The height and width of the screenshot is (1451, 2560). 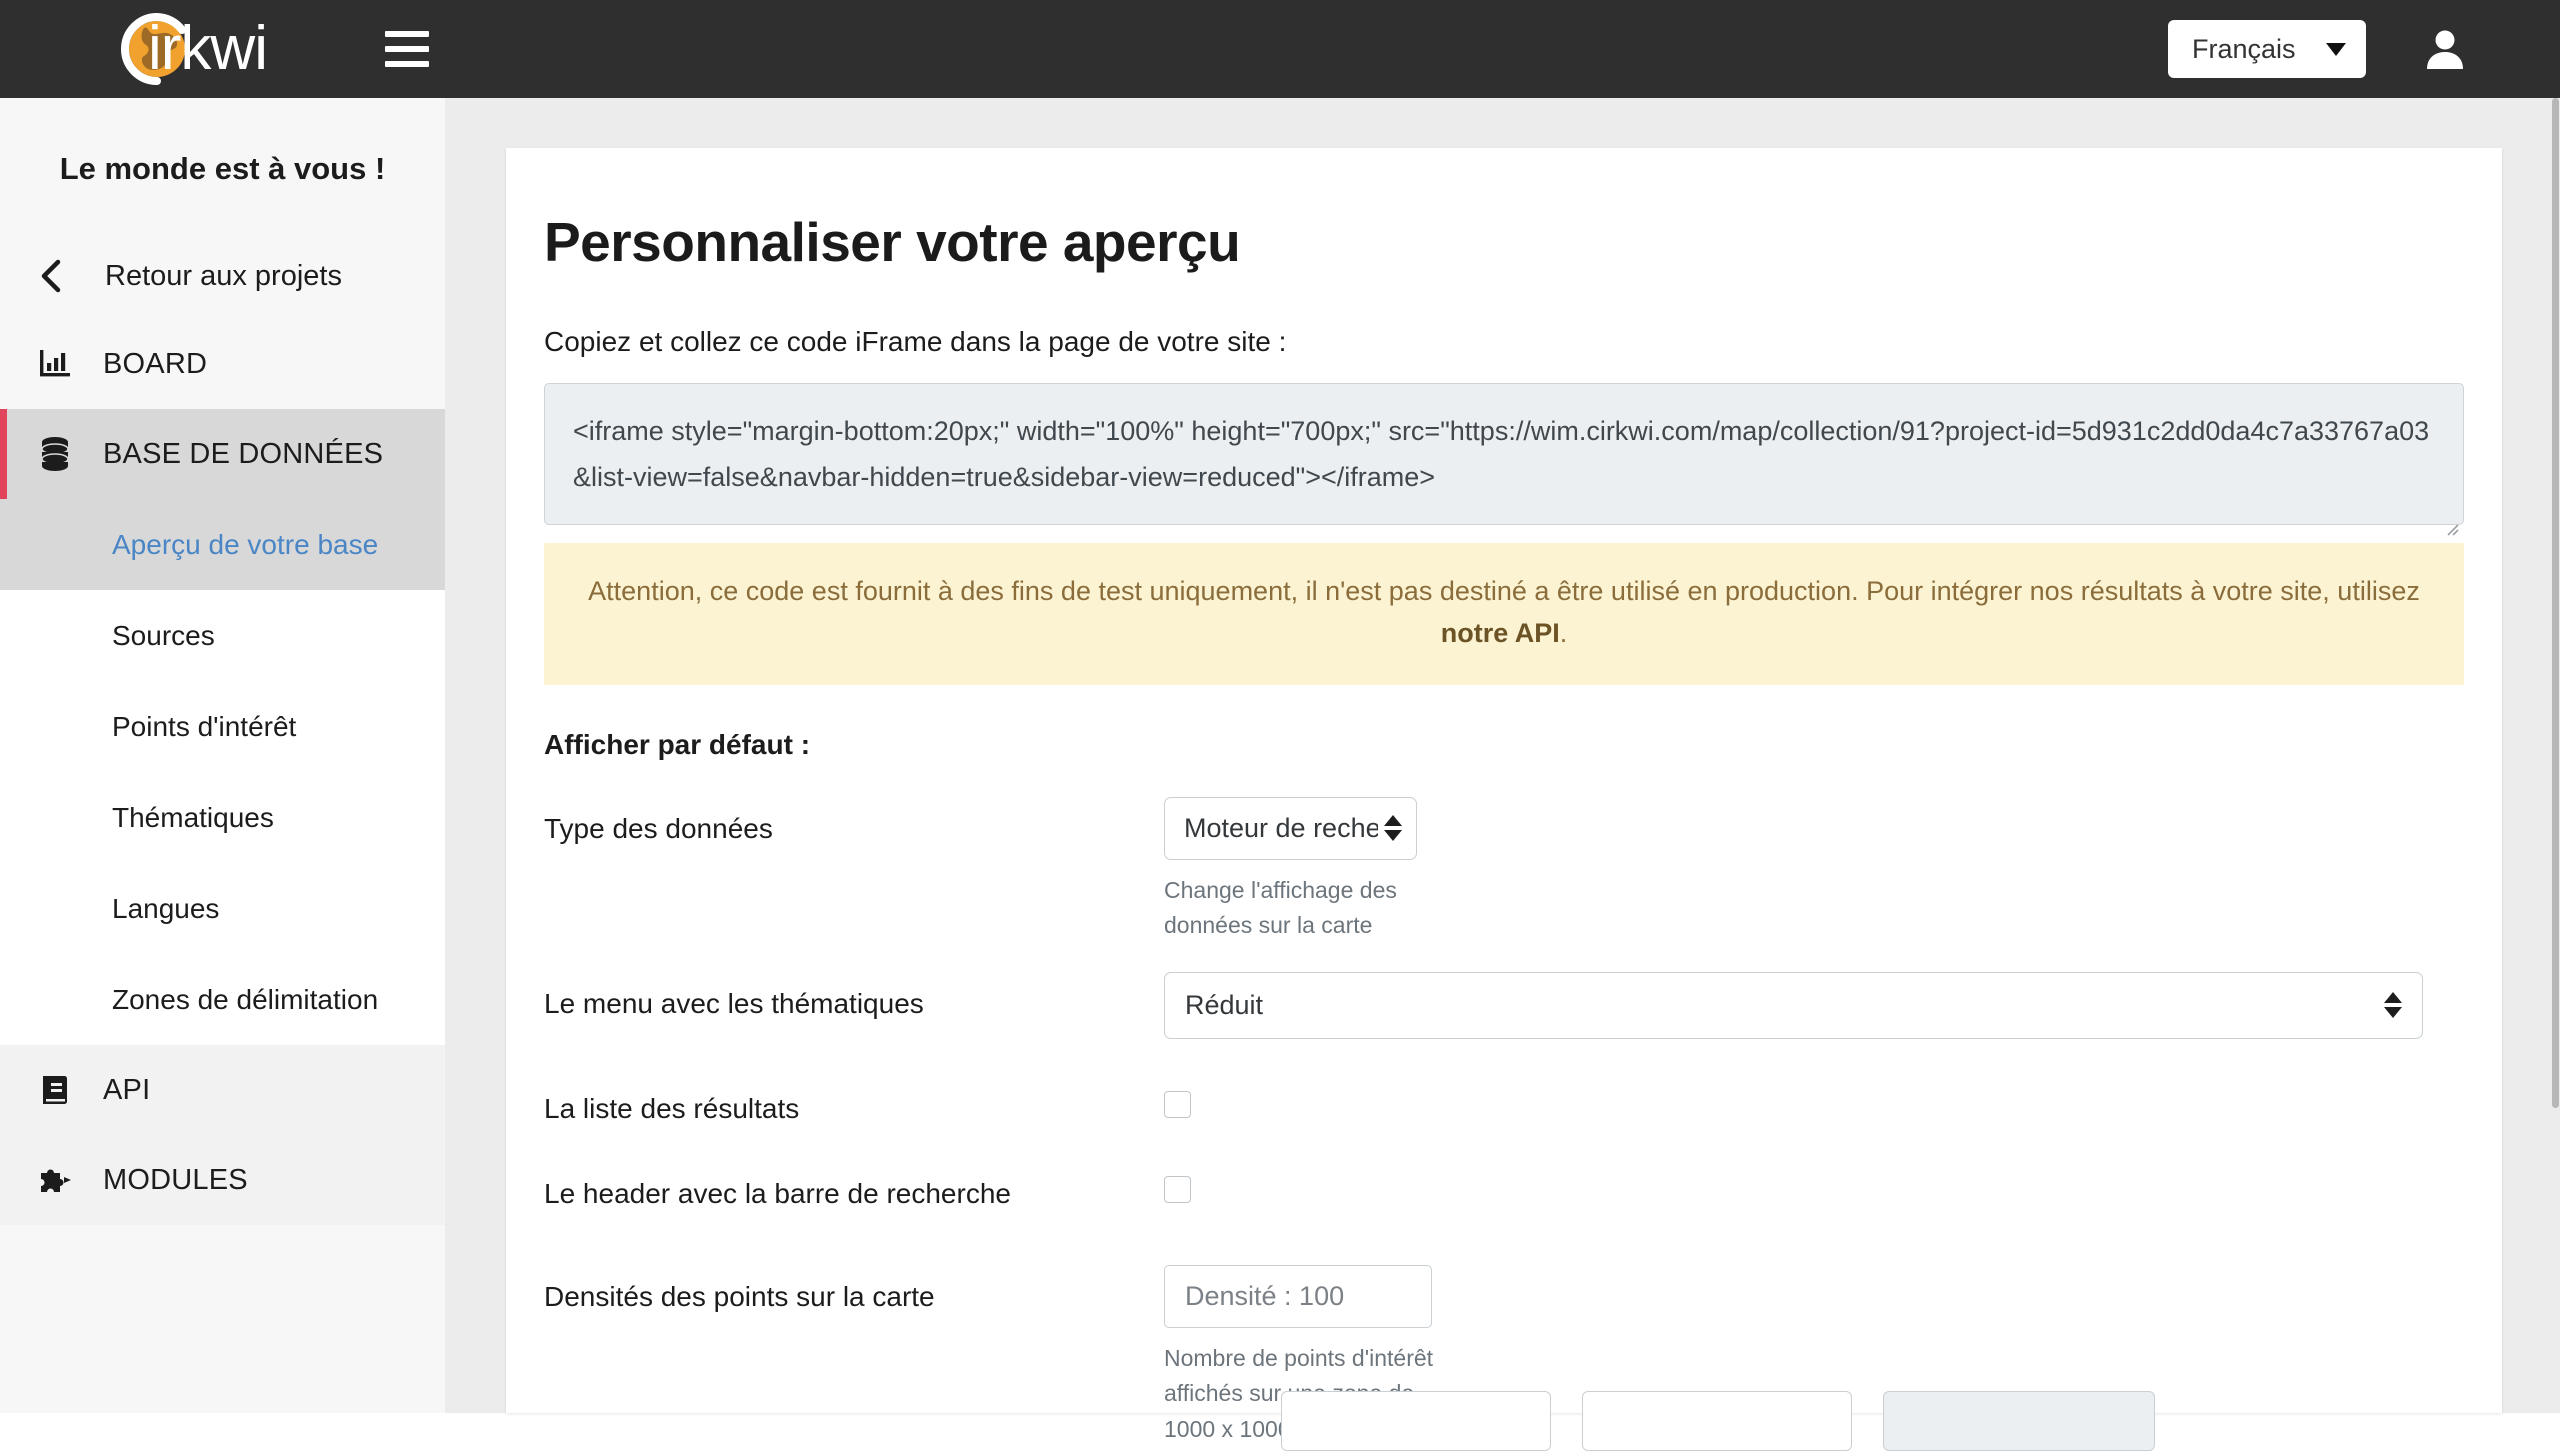 I want to click on select-type-des-donnees: Moteur de recher, so click(x=1290, y=828).